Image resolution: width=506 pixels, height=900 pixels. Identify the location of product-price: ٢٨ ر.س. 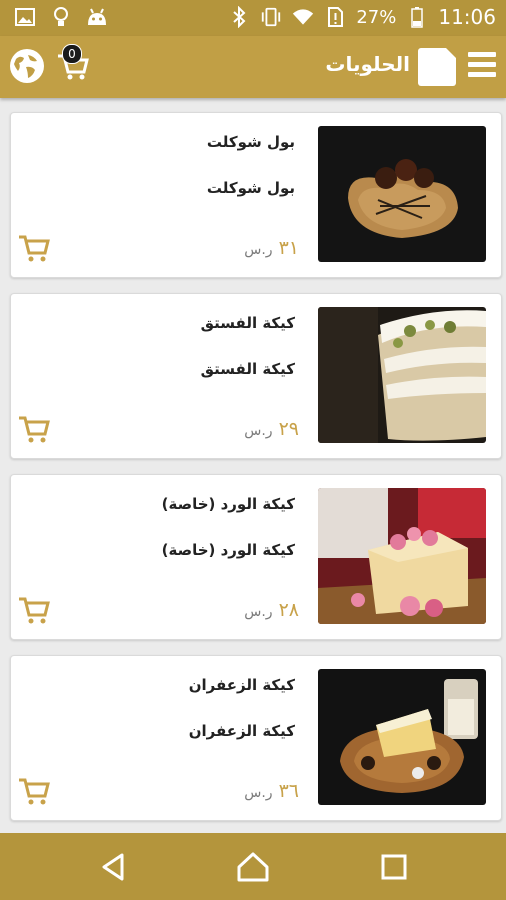
(271, 610).